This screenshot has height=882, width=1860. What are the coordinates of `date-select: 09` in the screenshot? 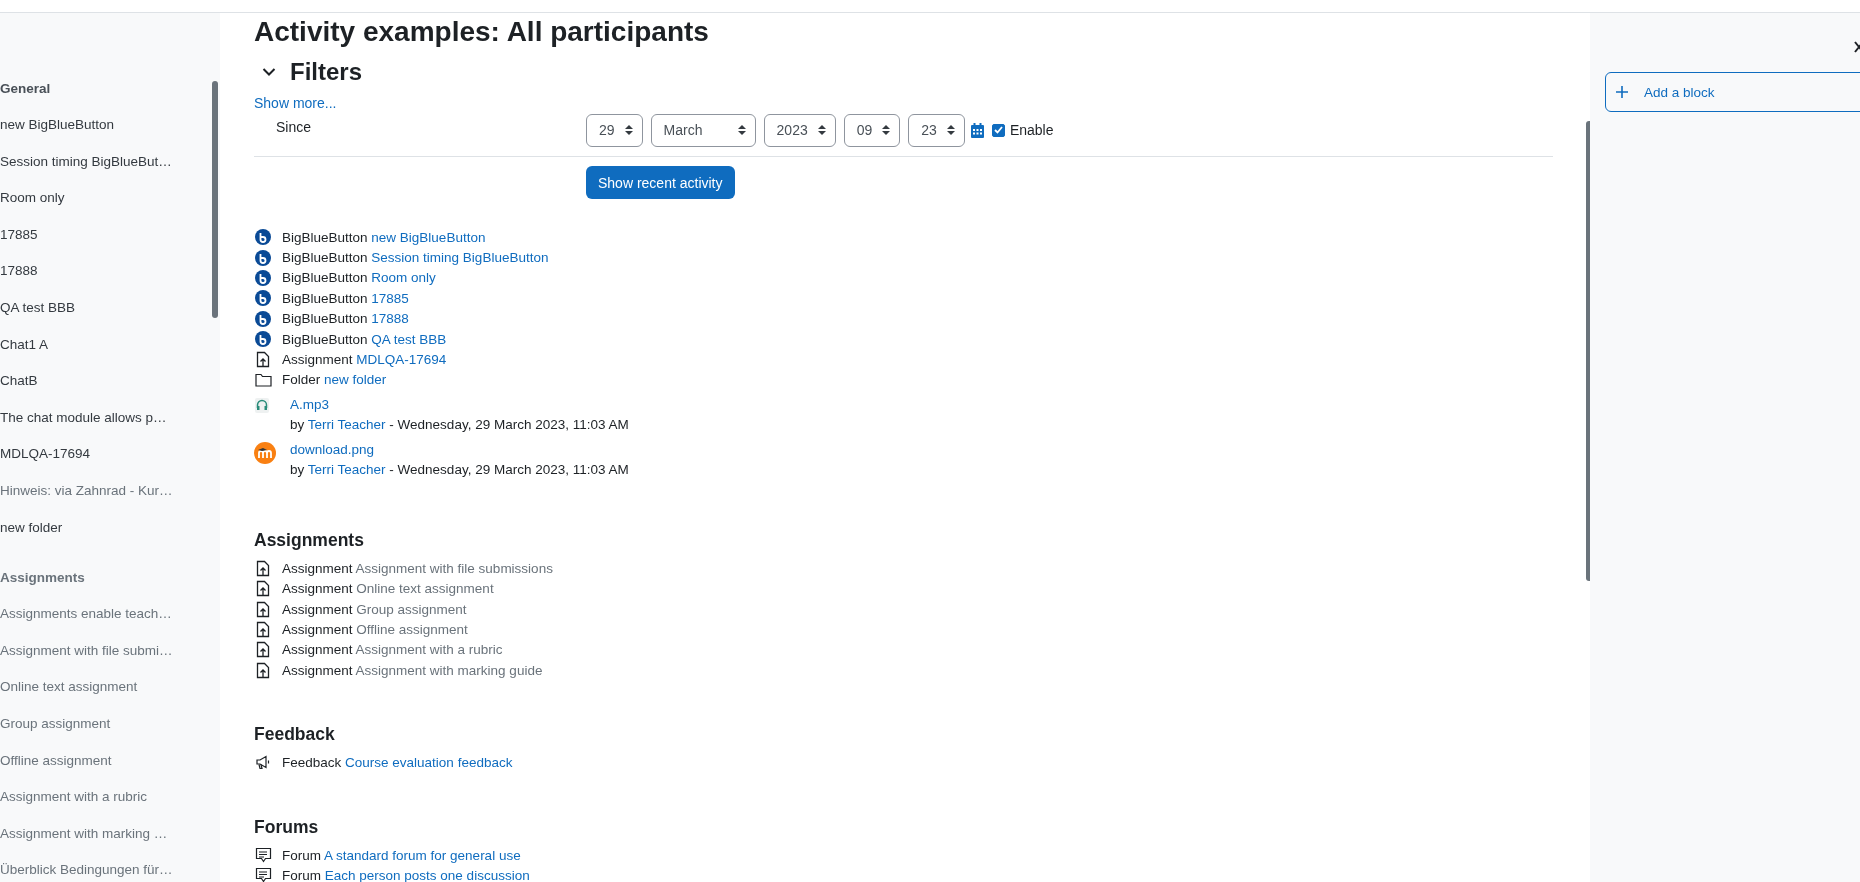 It's located at (872, 130).